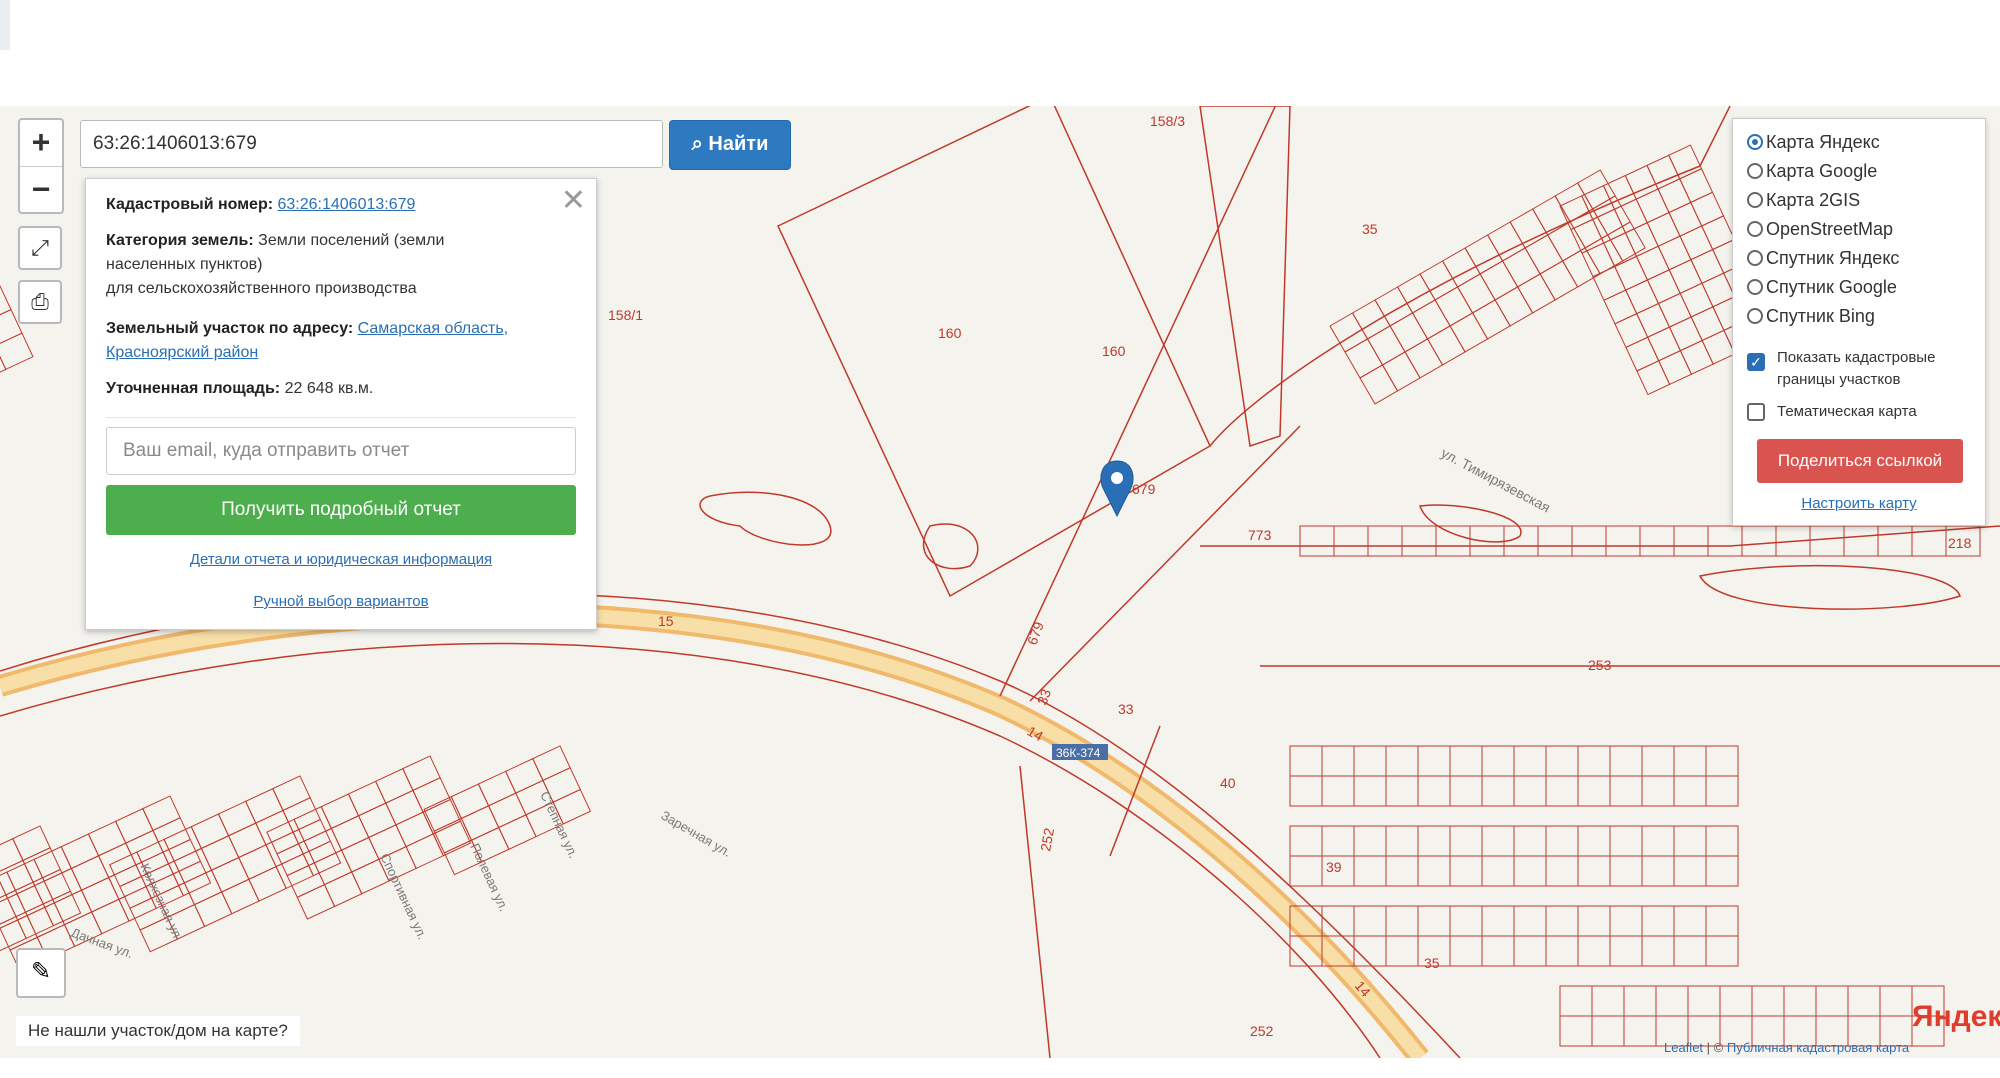  Describe the element at coordinates (41, 973) in the screenshot. I see `ruler-tool-button: ✎` at that location.